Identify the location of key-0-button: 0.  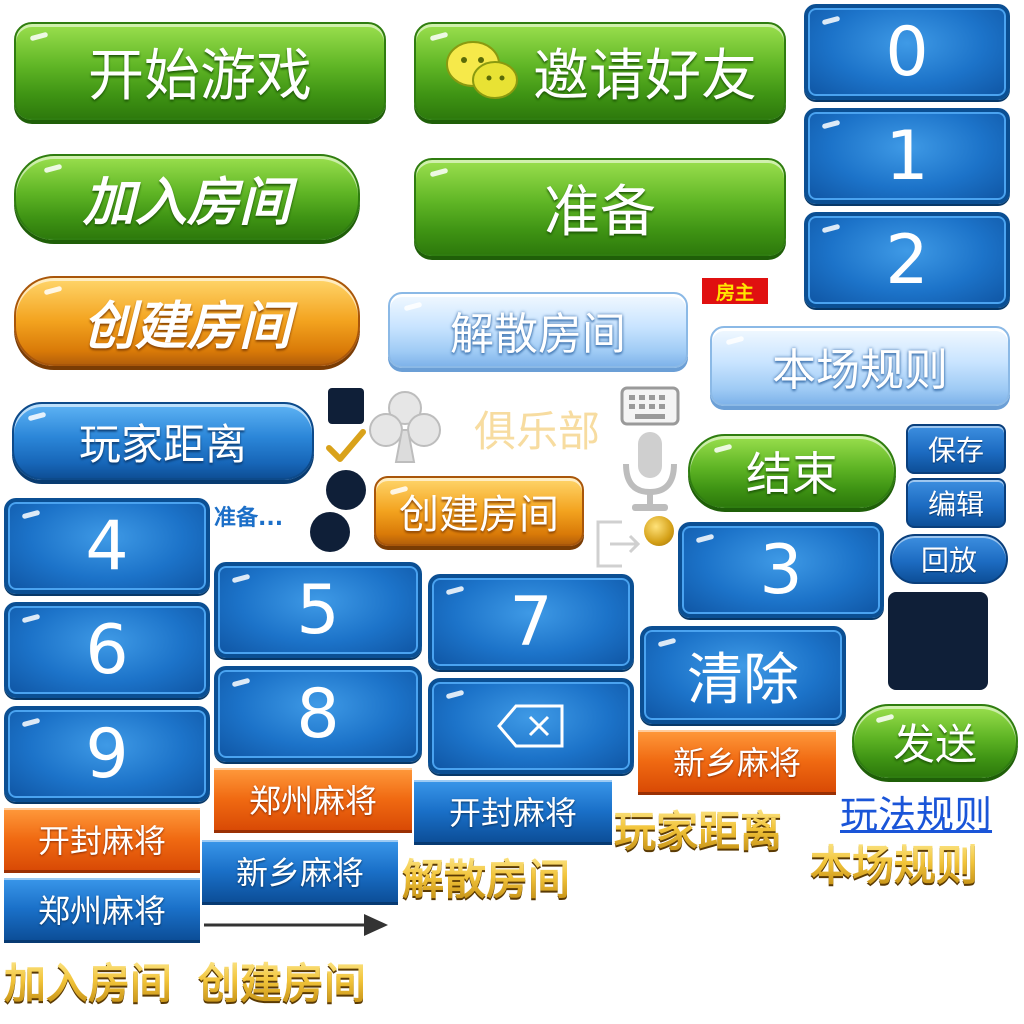
(907, 52).